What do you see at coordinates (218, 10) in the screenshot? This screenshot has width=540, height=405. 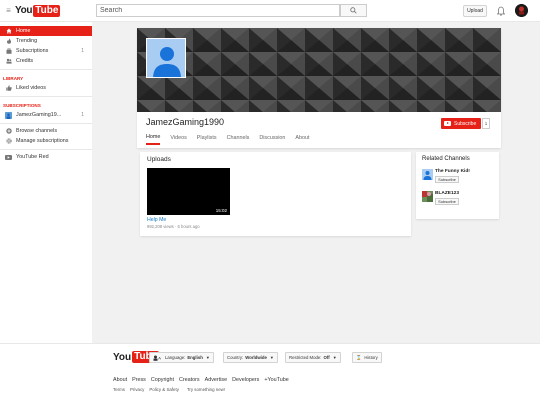 I see `search-input` at bounding box center [218, 10].